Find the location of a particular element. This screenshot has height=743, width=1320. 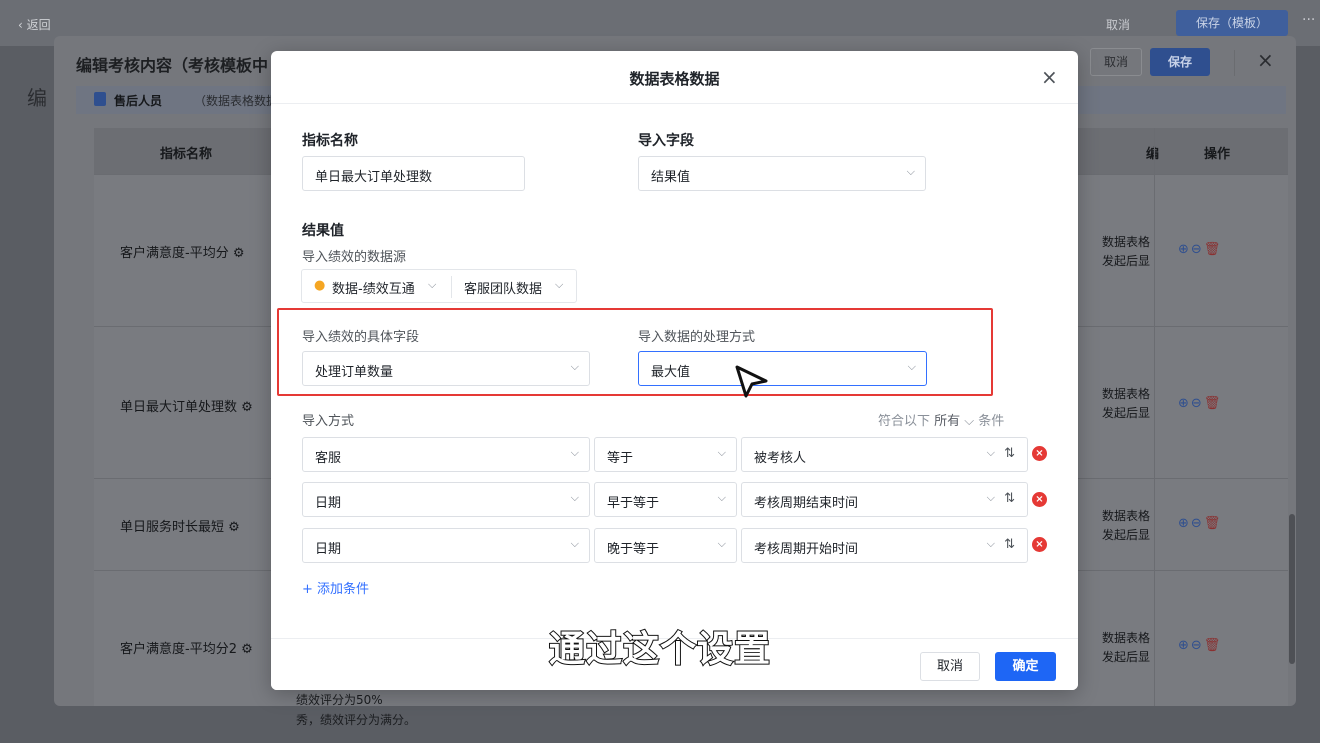

plus-icon: + is located at coordinates (307, 589).